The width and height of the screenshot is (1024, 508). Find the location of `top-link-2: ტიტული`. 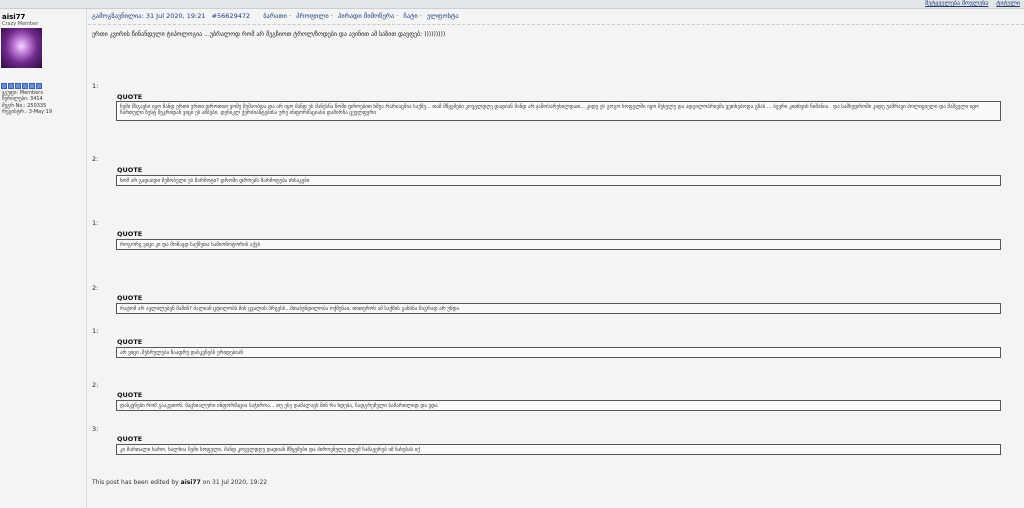

top-link-2: ტიტული is located at coordinates (1008, 3).